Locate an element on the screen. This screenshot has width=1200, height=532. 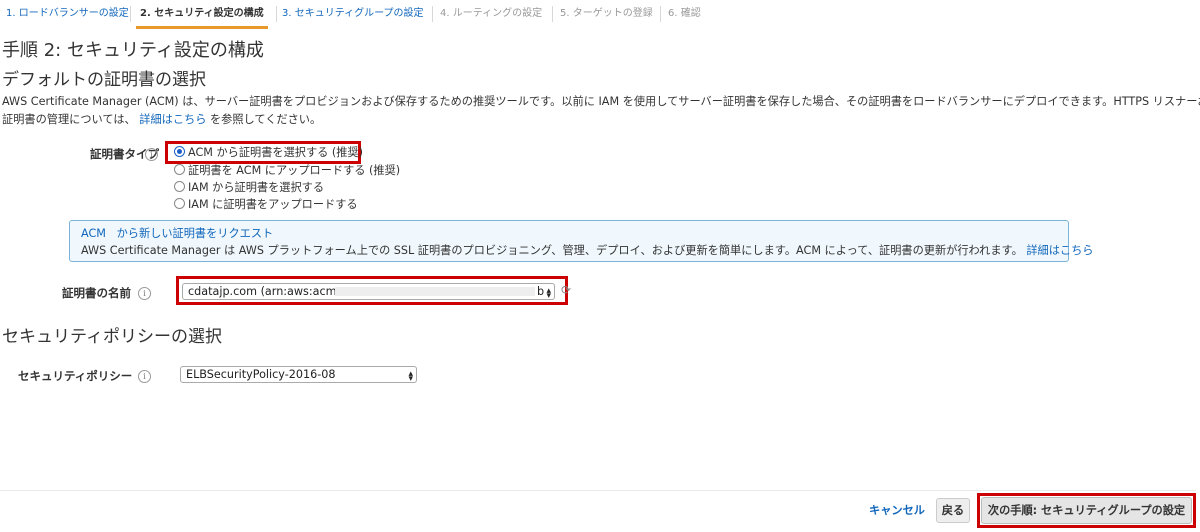
masked-arn is located at coordinates (435, 291).